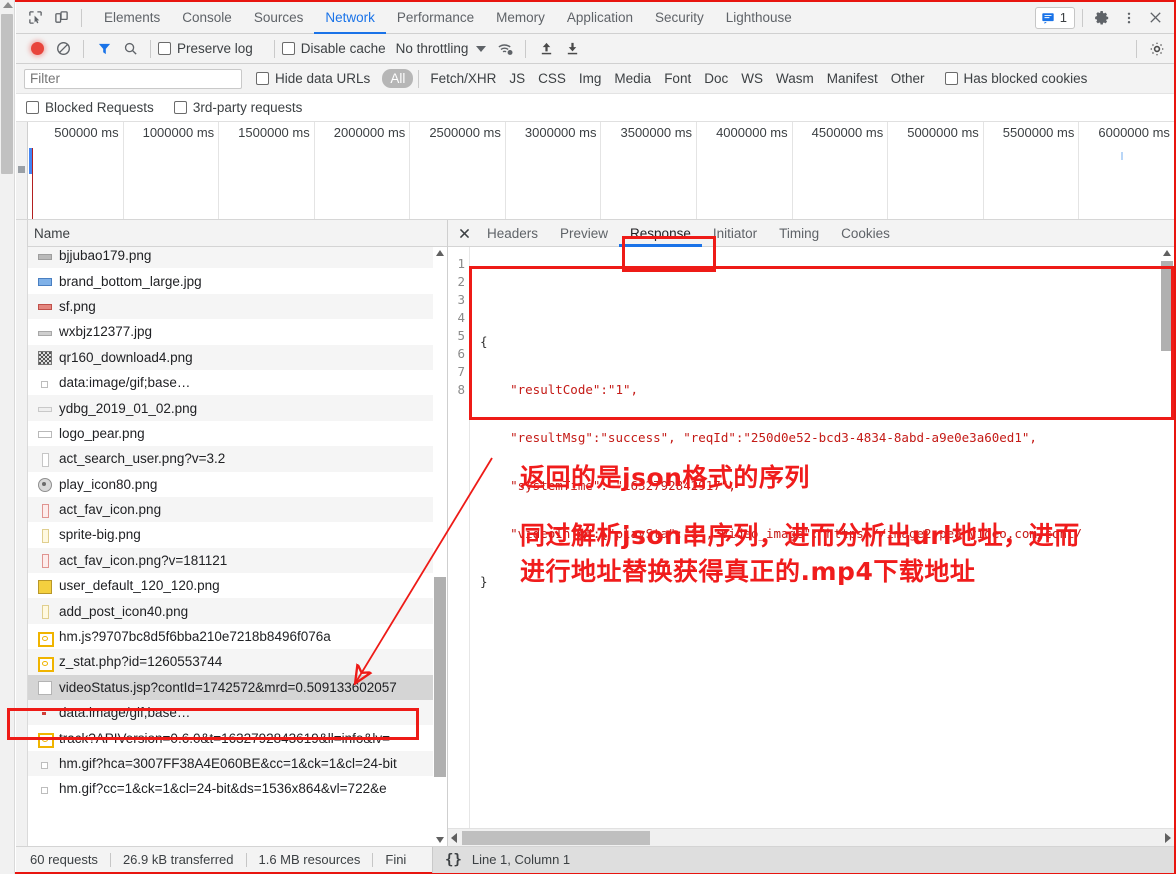 The height and width of the screenshot is (874, 1176). I want to click on tab-application: Application, so click(600, 18).